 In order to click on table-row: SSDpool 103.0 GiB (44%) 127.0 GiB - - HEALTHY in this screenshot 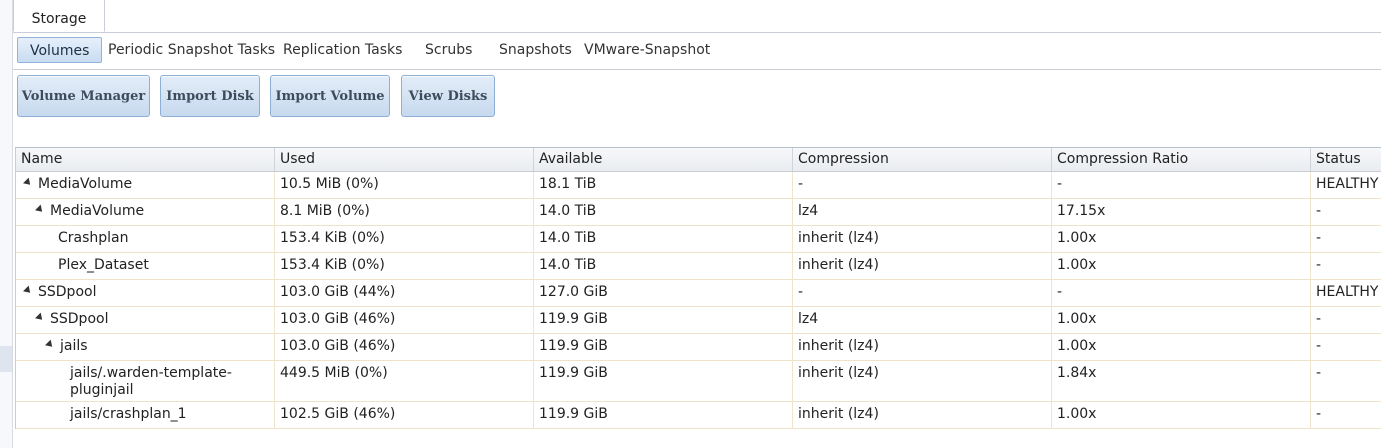, I will do `click(698, 293)`.